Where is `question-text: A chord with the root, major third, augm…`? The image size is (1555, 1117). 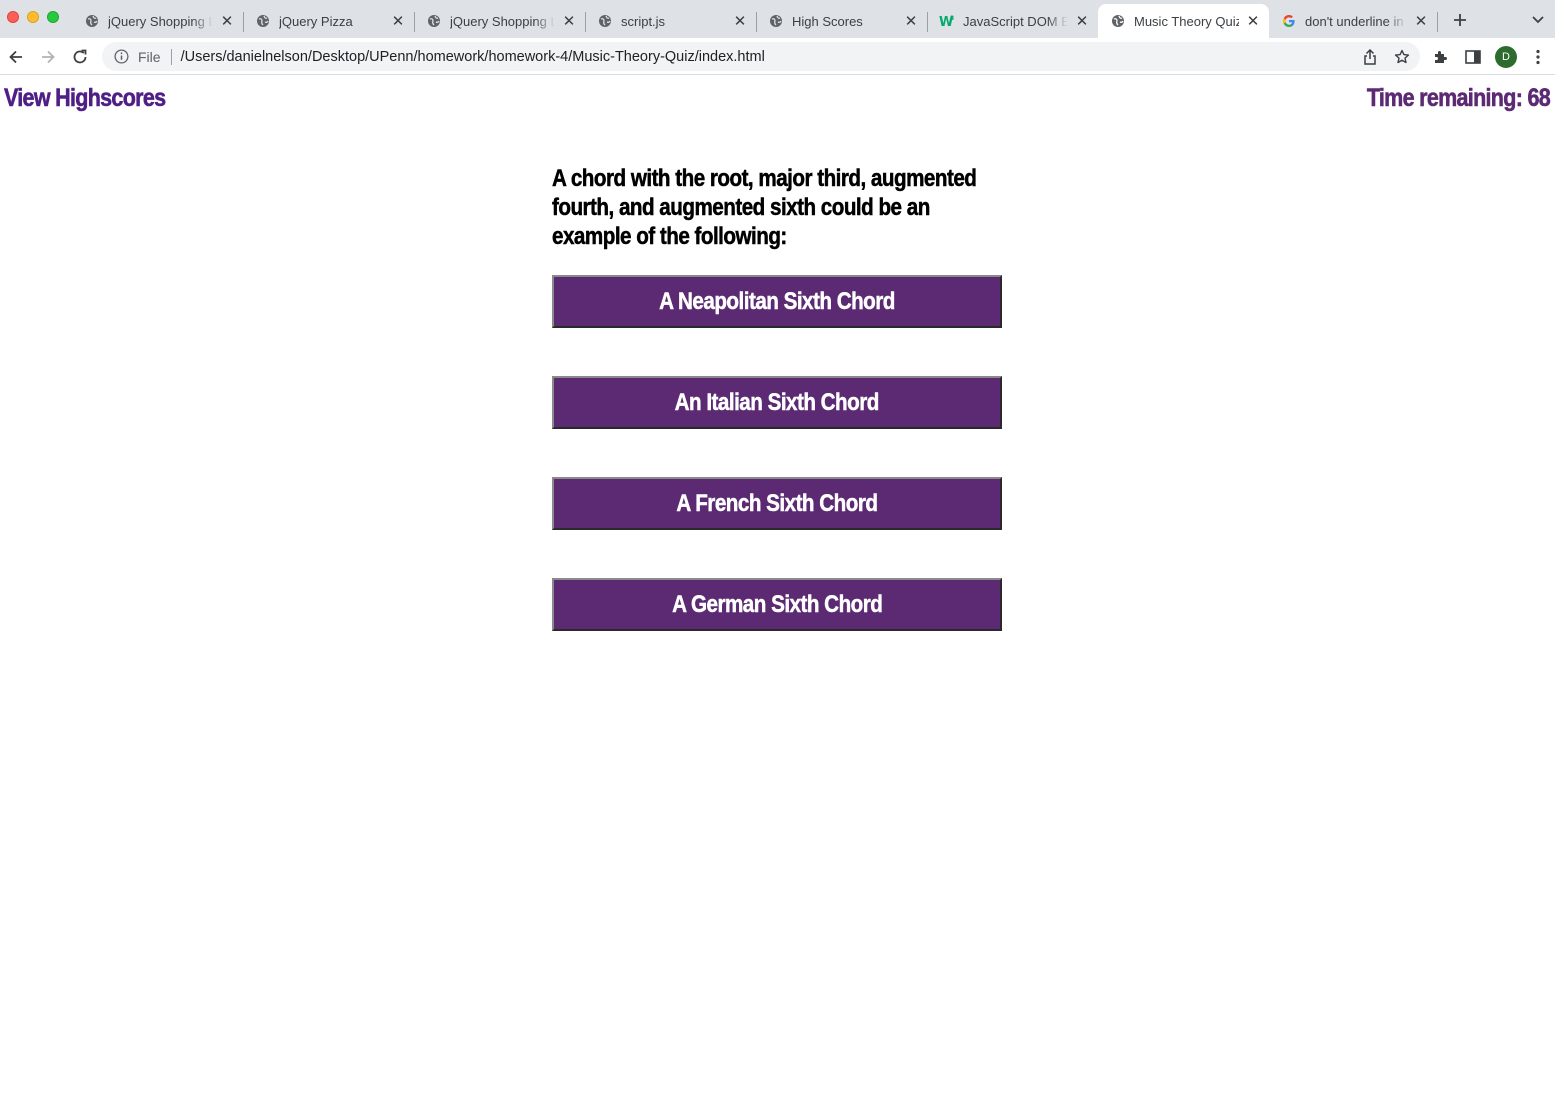 question-text: A chord with the root, major third, augm… is located at coordinates (764, 208).